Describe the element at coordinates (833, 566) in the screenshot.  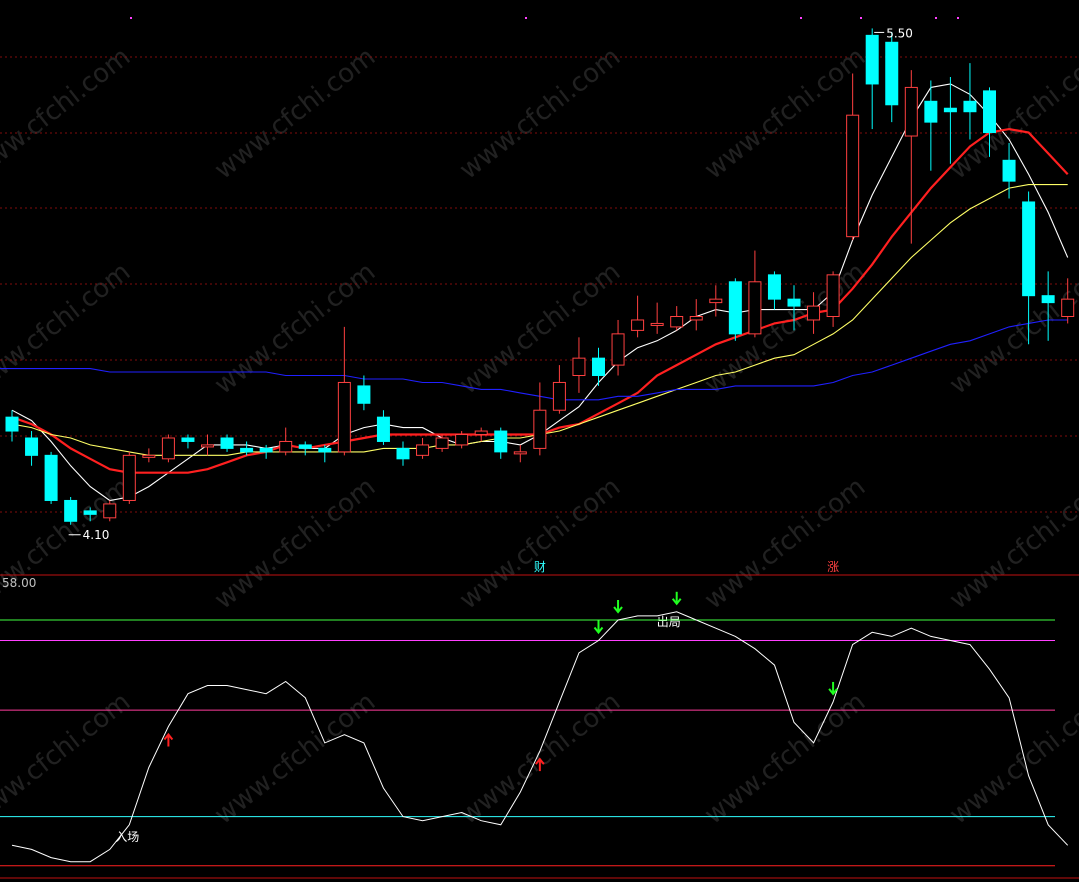
I see `event-label: 涨` at that location.